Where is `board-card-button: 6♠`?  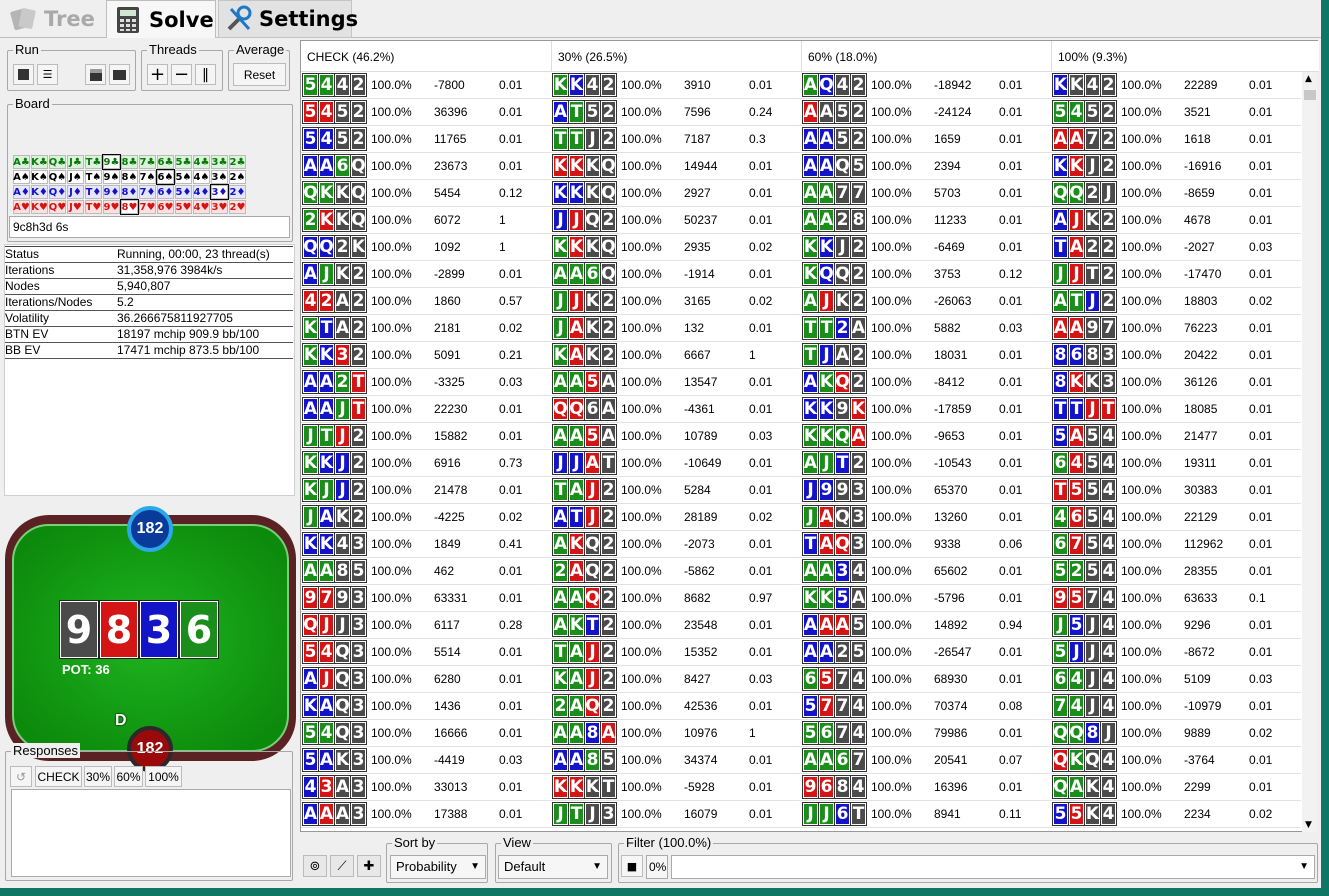
board-card-button: 6♠ is located at coordinates (165, 177).